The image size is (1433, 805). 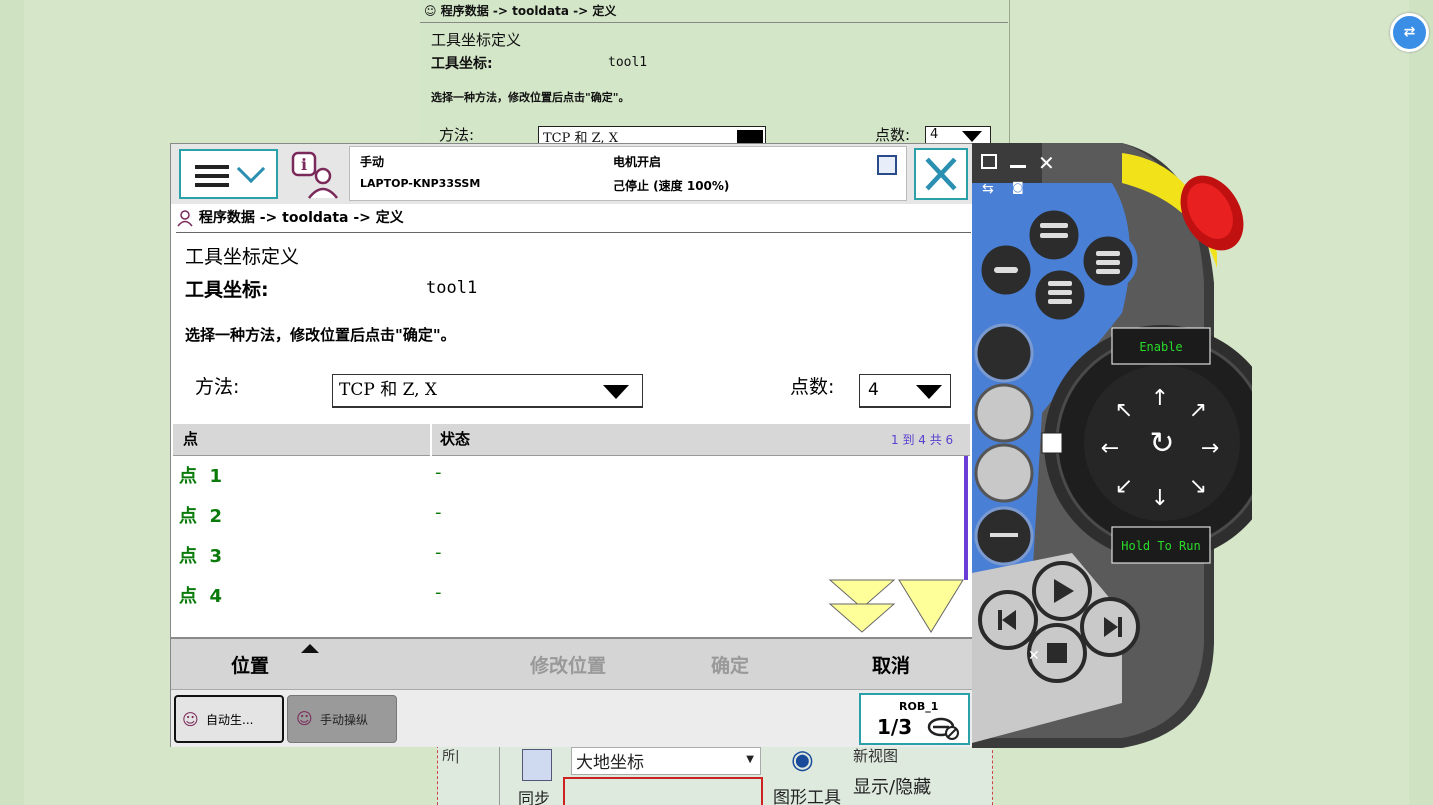 What do you see at coordinates (304, 164) in the screenshot?
I see `svg-text: i` at bounding box center [304, 164].